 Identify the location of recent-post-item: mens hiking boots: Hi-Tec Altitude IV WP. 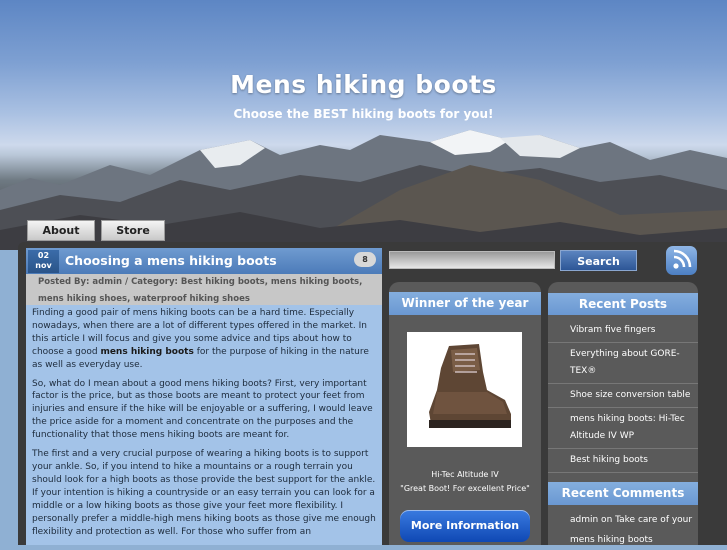
(623, 428).